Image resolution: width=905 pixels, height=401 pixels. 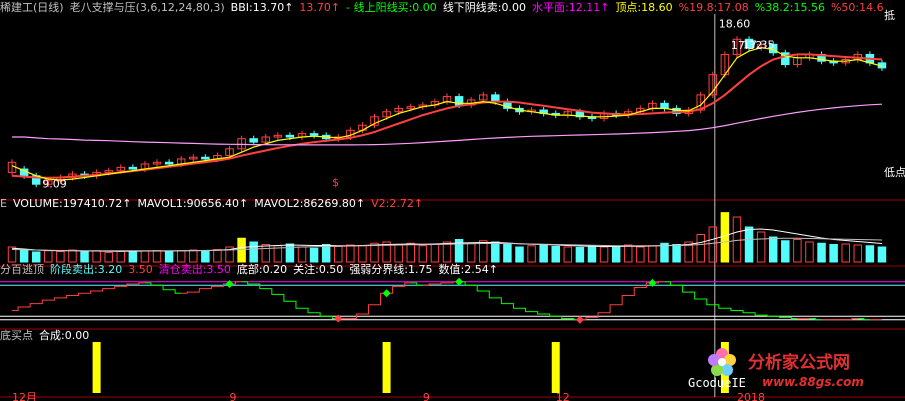 What do you see at coordinates (714, 7) in the screenshot?
I see `header-item: %19.8:17.08` at bounding box center [714, 7].